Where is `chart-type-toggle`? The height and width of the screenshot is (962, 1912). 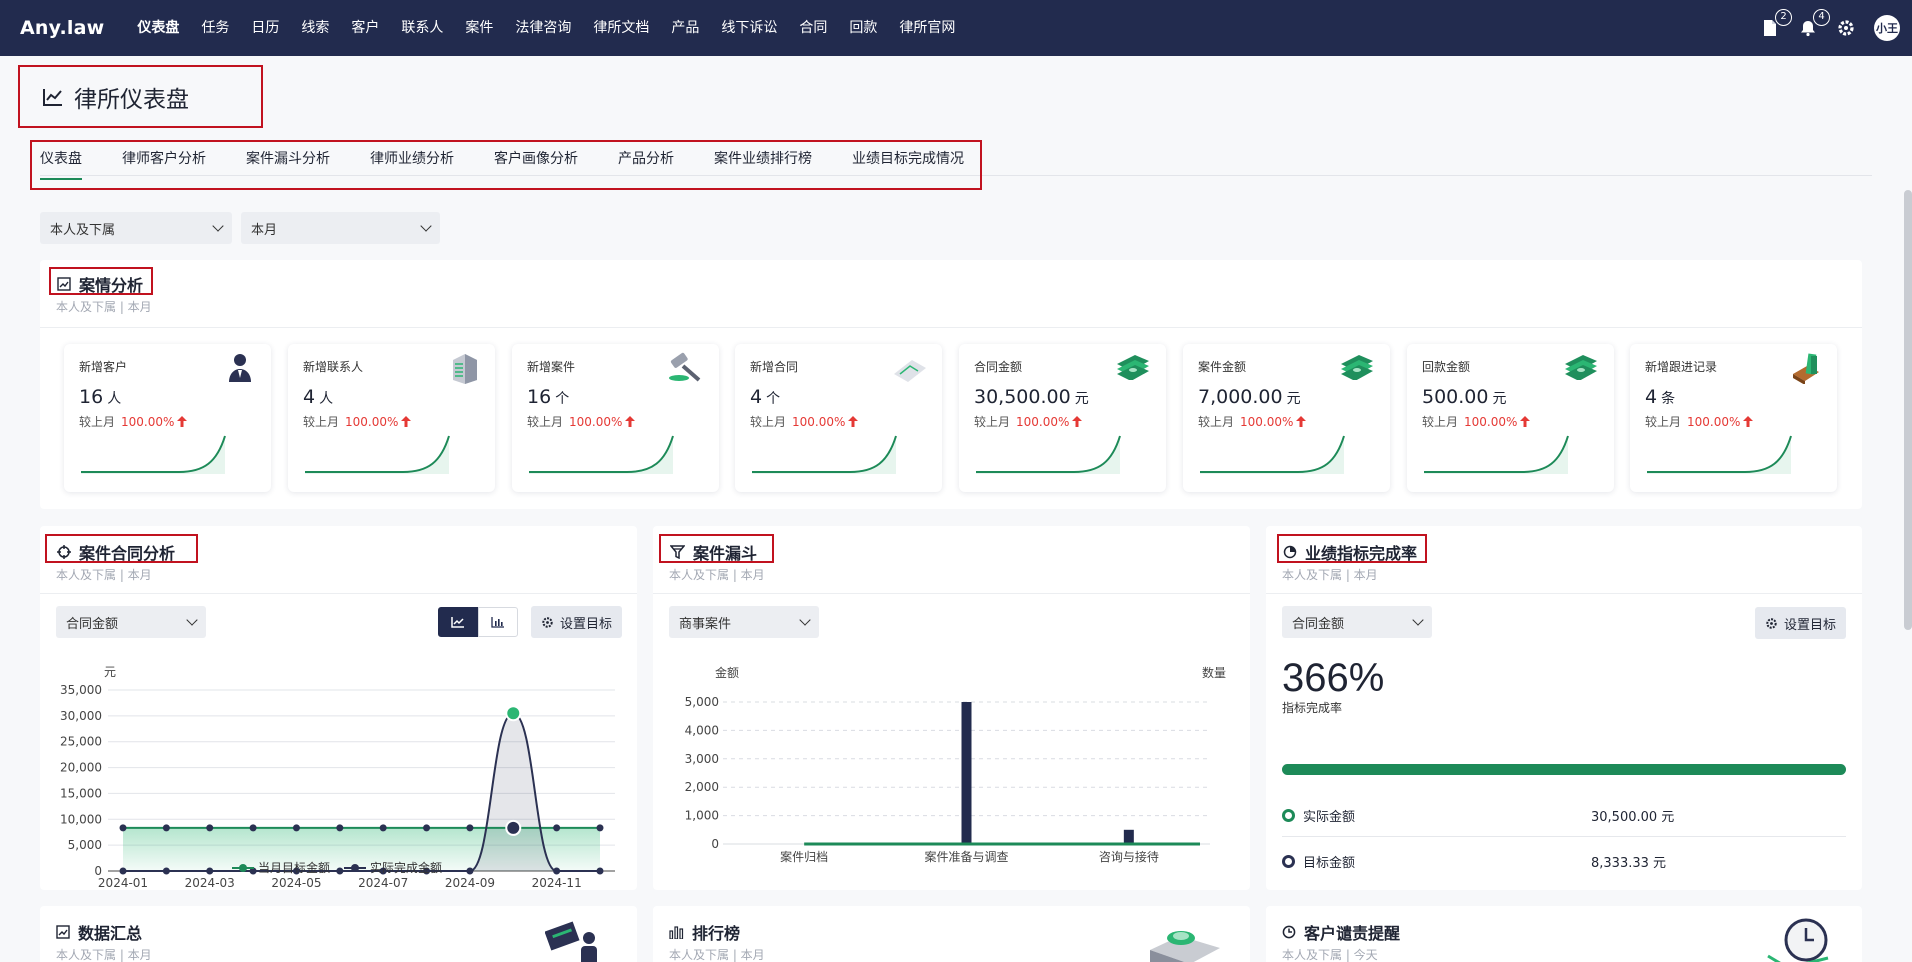
chart-type-toggle is located at coordinates (478, 622).